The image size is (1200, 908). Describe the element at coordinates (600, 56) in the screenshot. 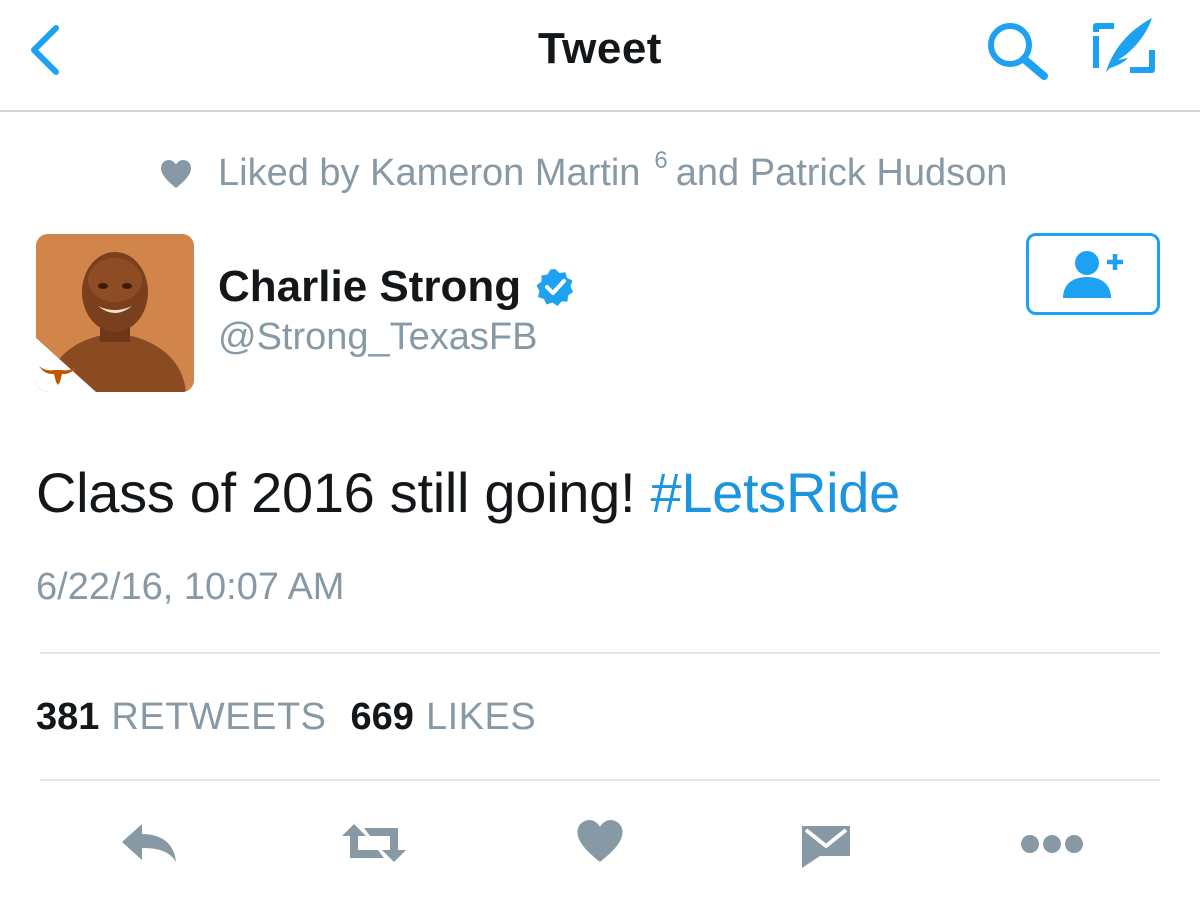

I see `navigation-bar: Tweet` at that location.